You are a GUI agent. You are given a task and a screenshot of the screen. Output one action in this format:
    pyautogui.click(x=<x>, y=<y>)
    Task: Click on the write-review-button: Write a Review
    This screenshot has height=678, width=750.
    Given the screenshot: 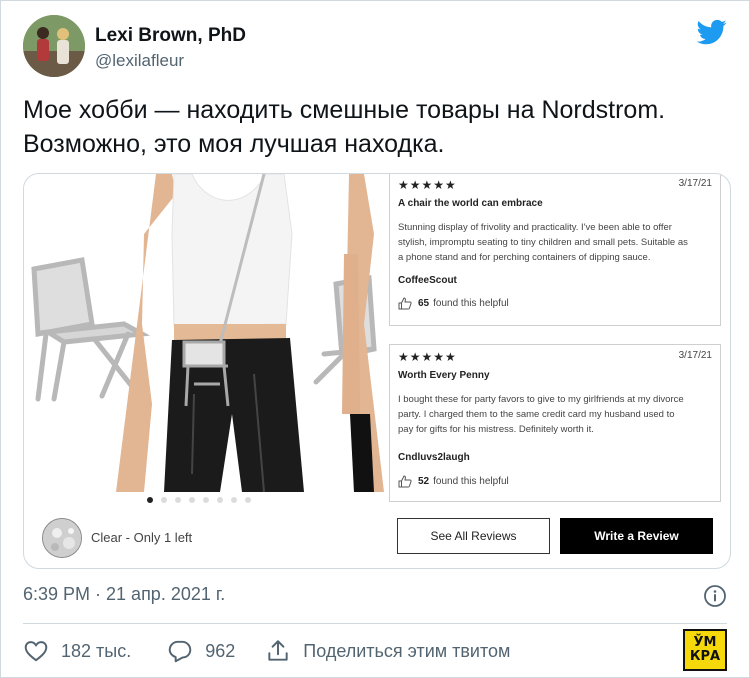 What is the action you would take?
    pyautogui.click(x=636, y=536)
    